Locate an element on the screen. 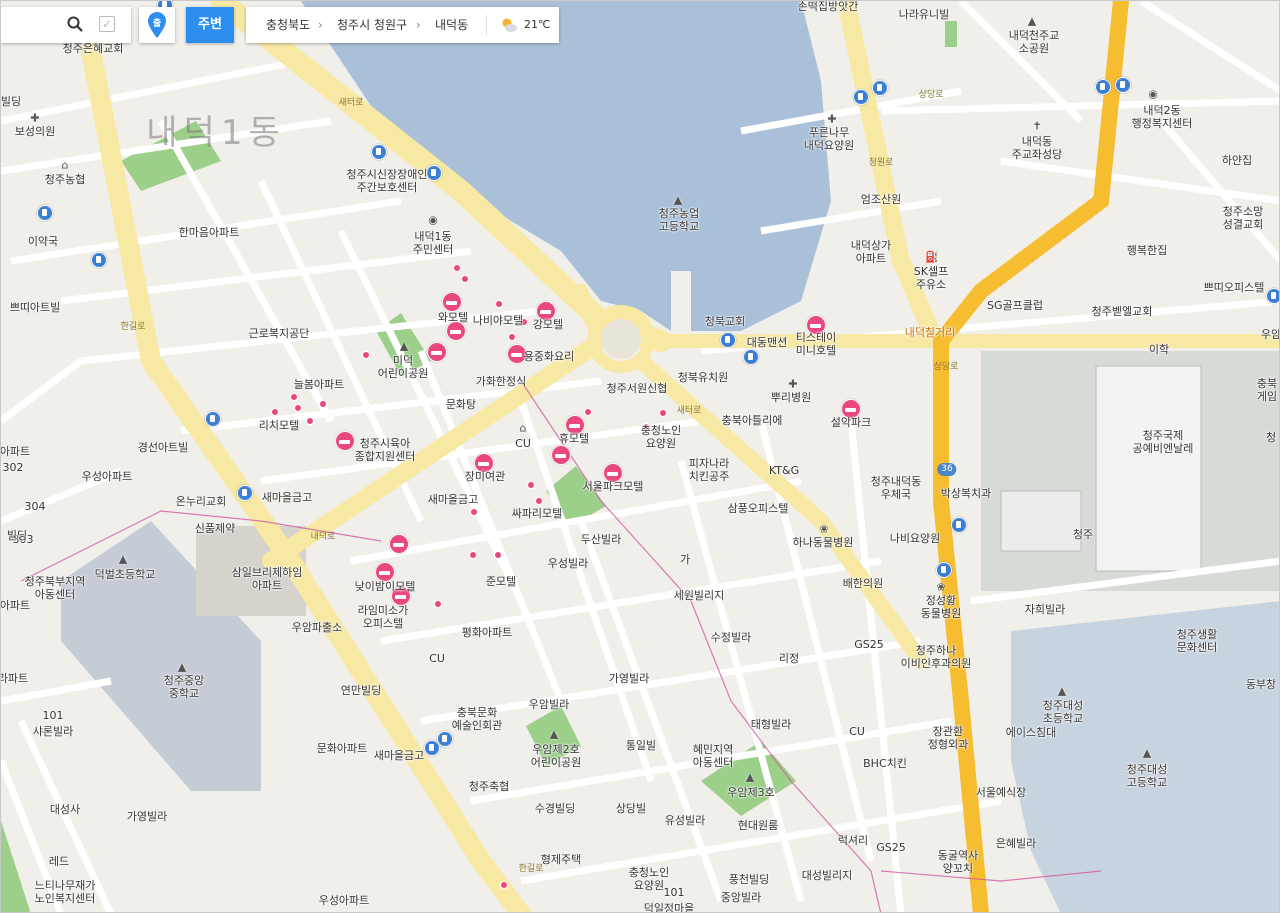  poi-label: 자희빌라 is located at coordinates (1045, 609).